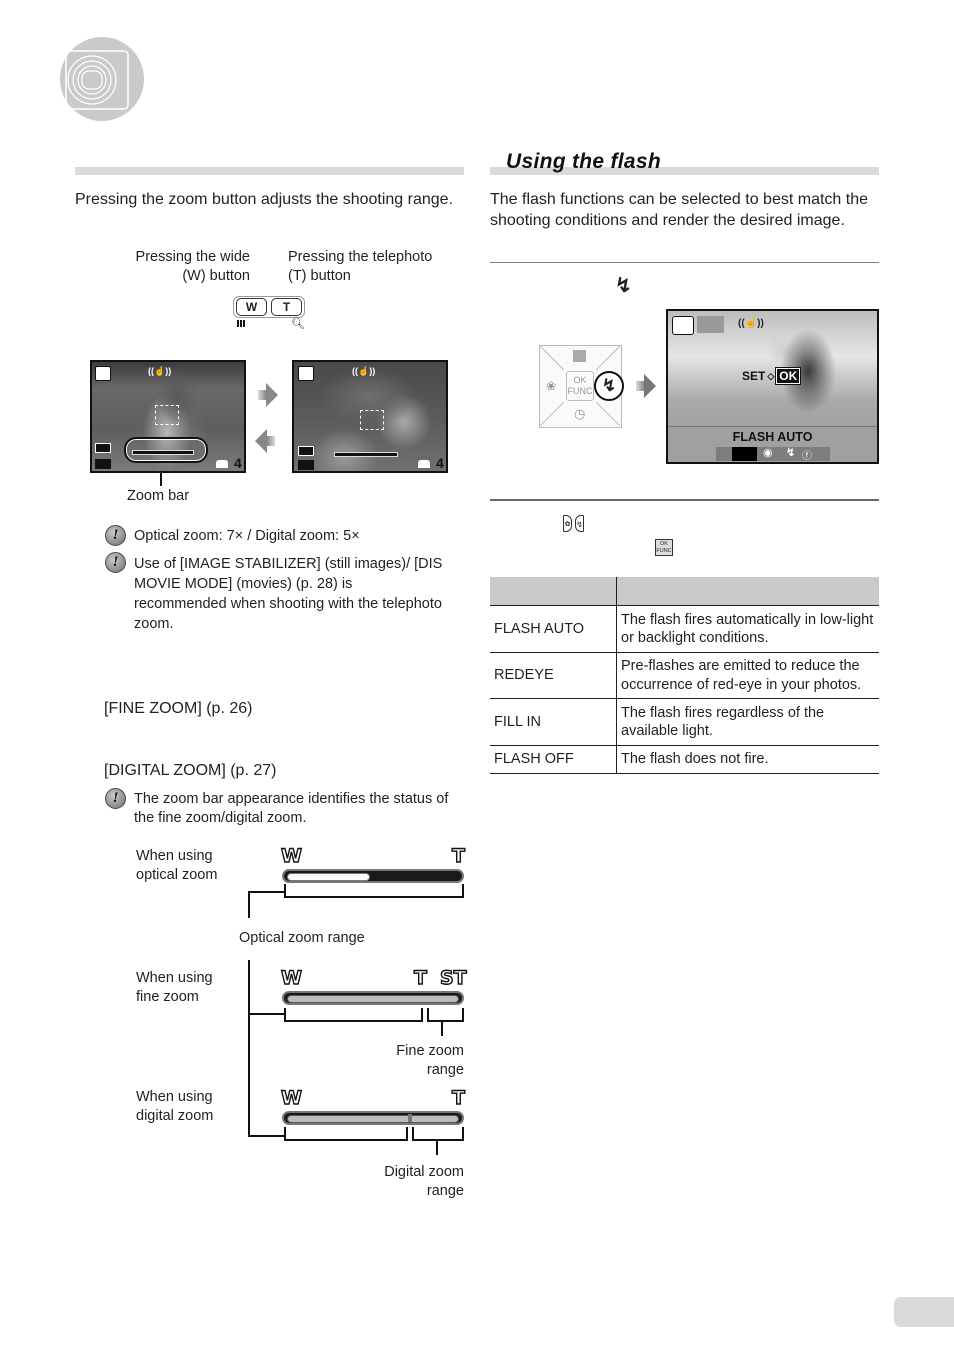 Image resolution: width=954 pixels, height=1357 pixels. Describe the element at coordinates (768, 452) in the screenshot. I see `redeye-icon: ◉` at that location.